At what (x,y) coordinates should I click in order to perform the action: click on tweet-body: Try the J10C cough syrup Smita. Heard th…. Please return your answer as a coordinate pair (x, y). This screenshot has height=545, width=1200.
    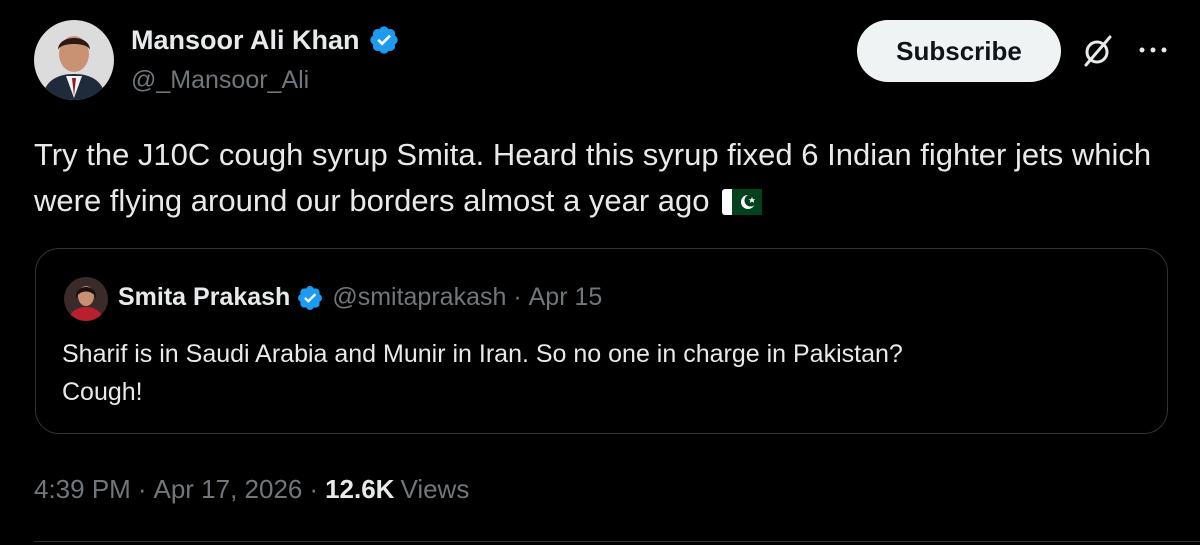
    Looking at the image, I should click on (593, 177).